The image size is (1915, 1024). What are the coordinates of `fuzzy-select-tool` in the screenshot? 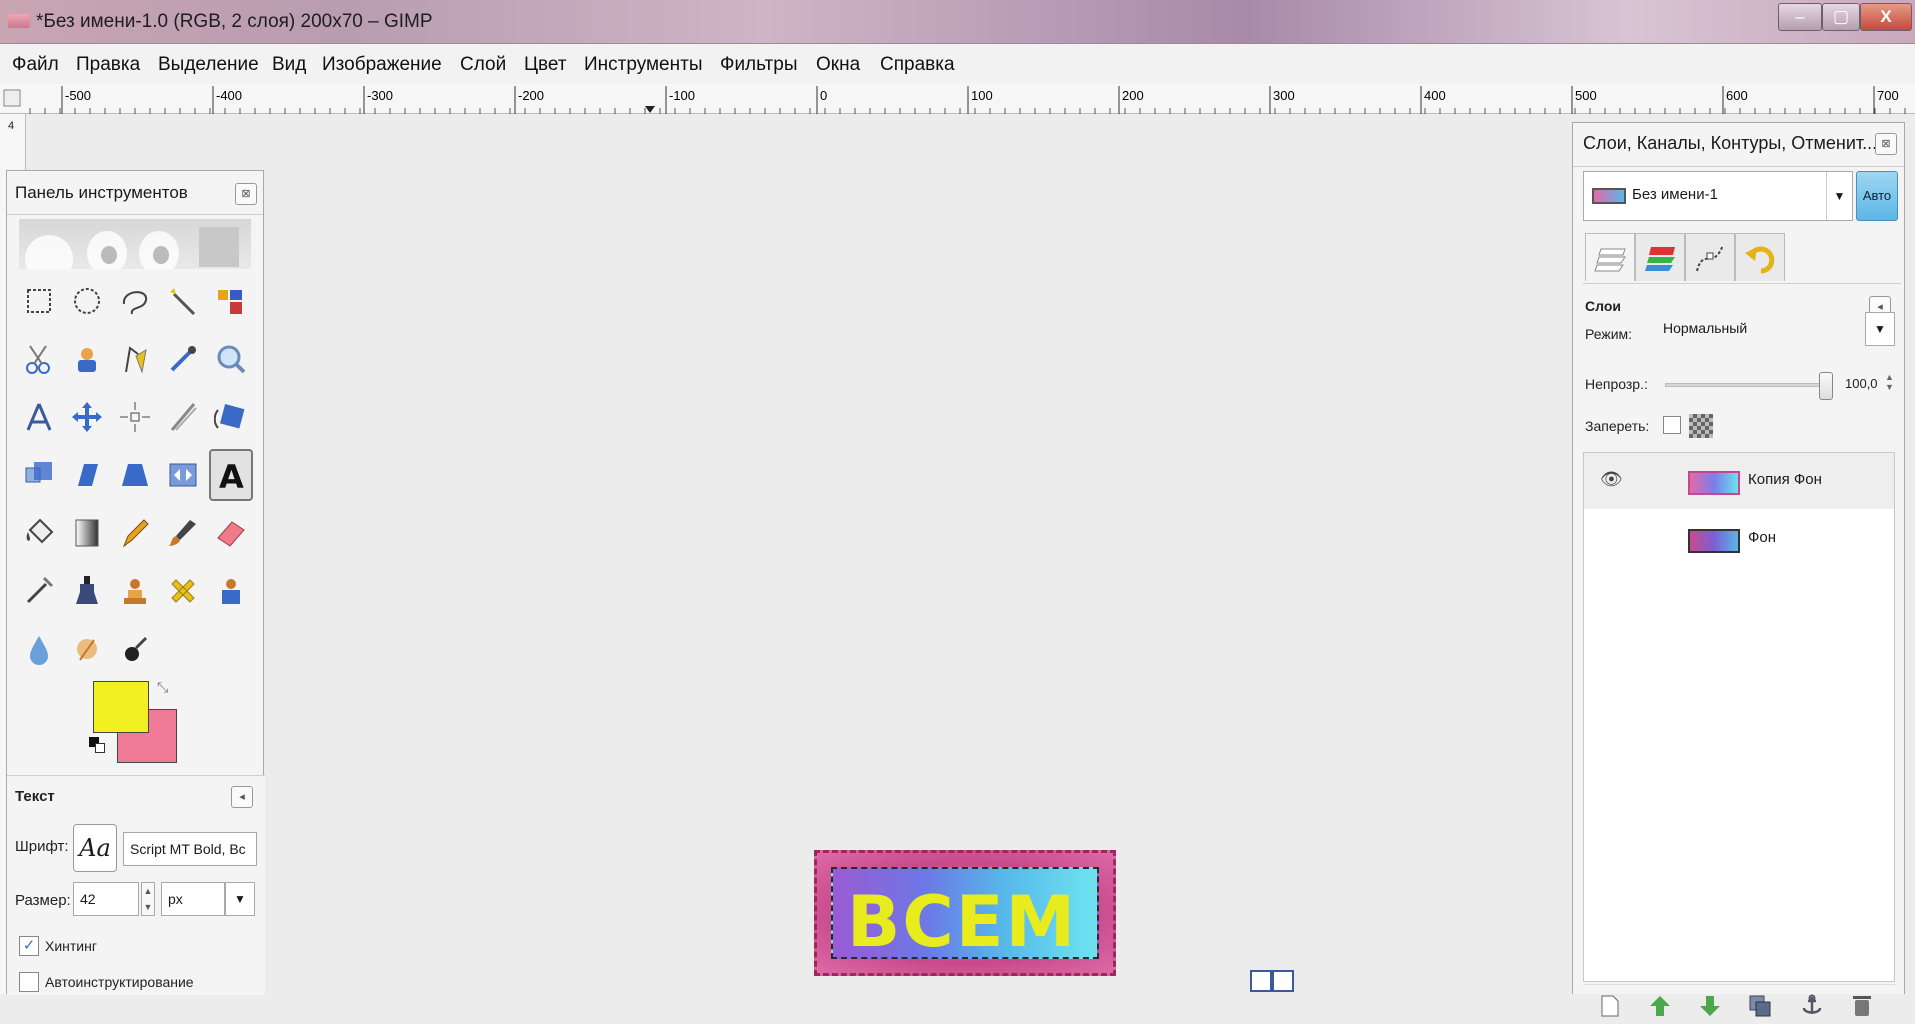 It's located at (183, 301).